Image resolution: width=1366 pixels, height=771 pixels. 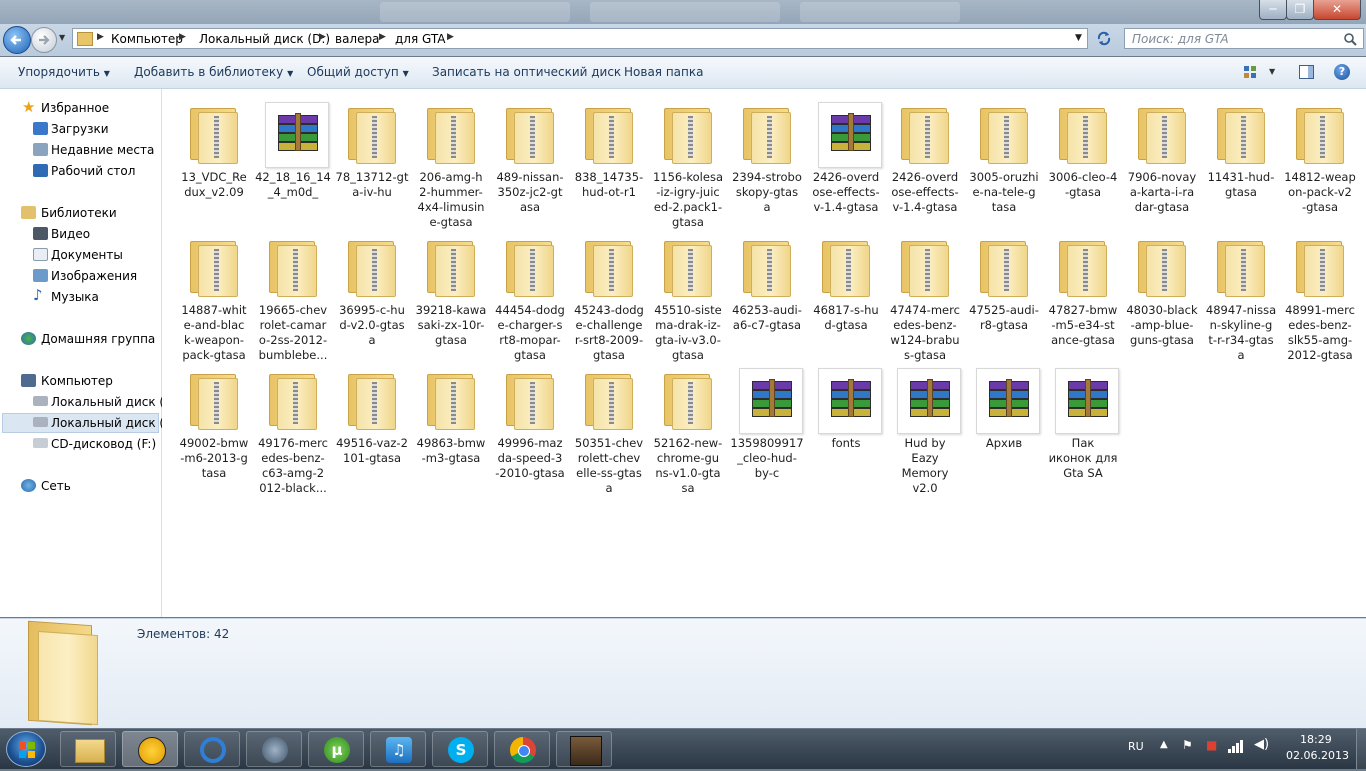 What do you see at coordinates (114, 402) in the screenshot?
I see `nav-disk-c: Локальный диск (C:` at bounding box center [114, 402].